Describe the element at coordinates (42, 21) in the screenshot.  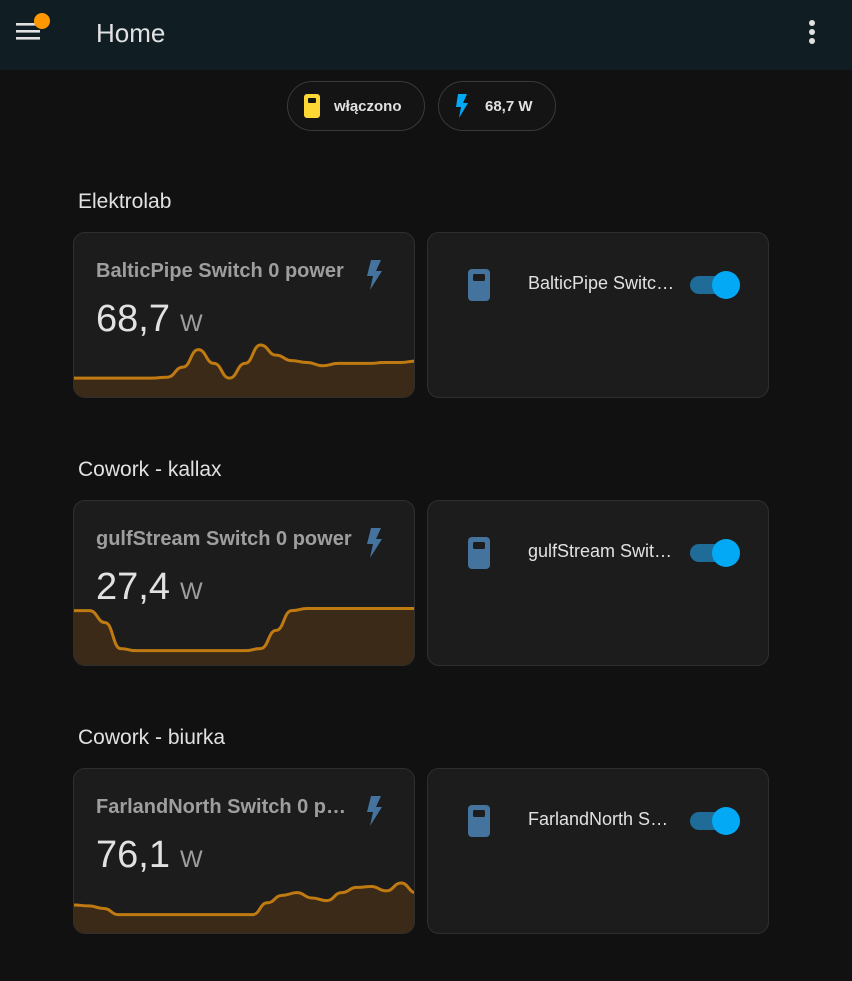
I see `notification-dot` at that location.